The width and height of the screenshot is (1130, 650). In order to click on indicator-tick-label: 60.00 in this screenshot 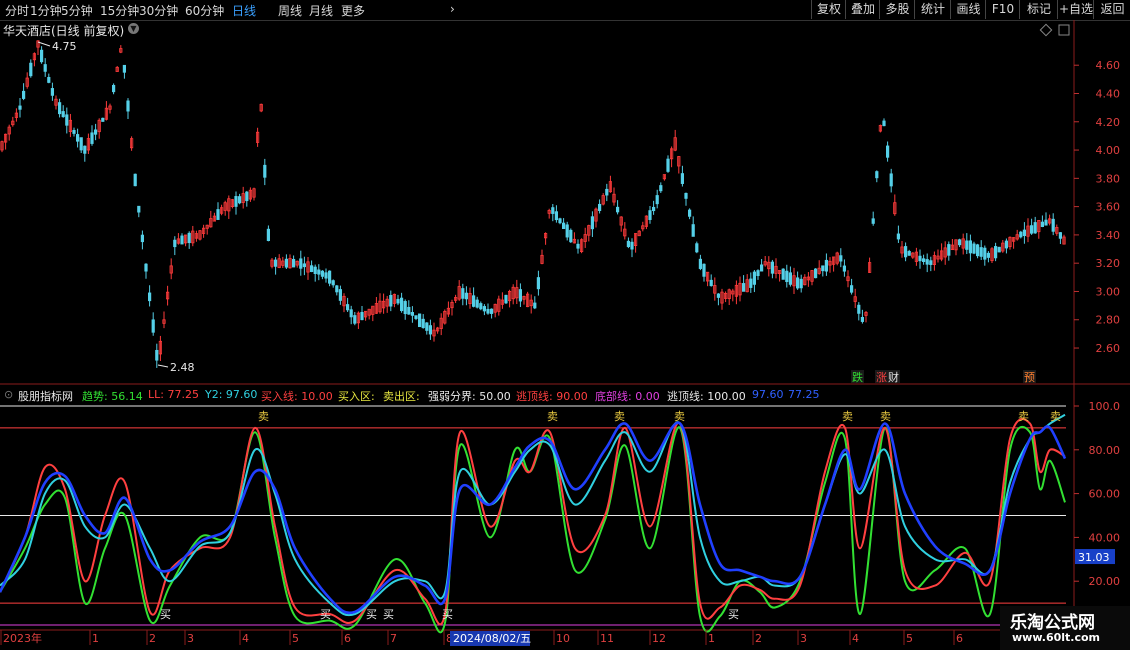, I will do `click(1105, 494)`.